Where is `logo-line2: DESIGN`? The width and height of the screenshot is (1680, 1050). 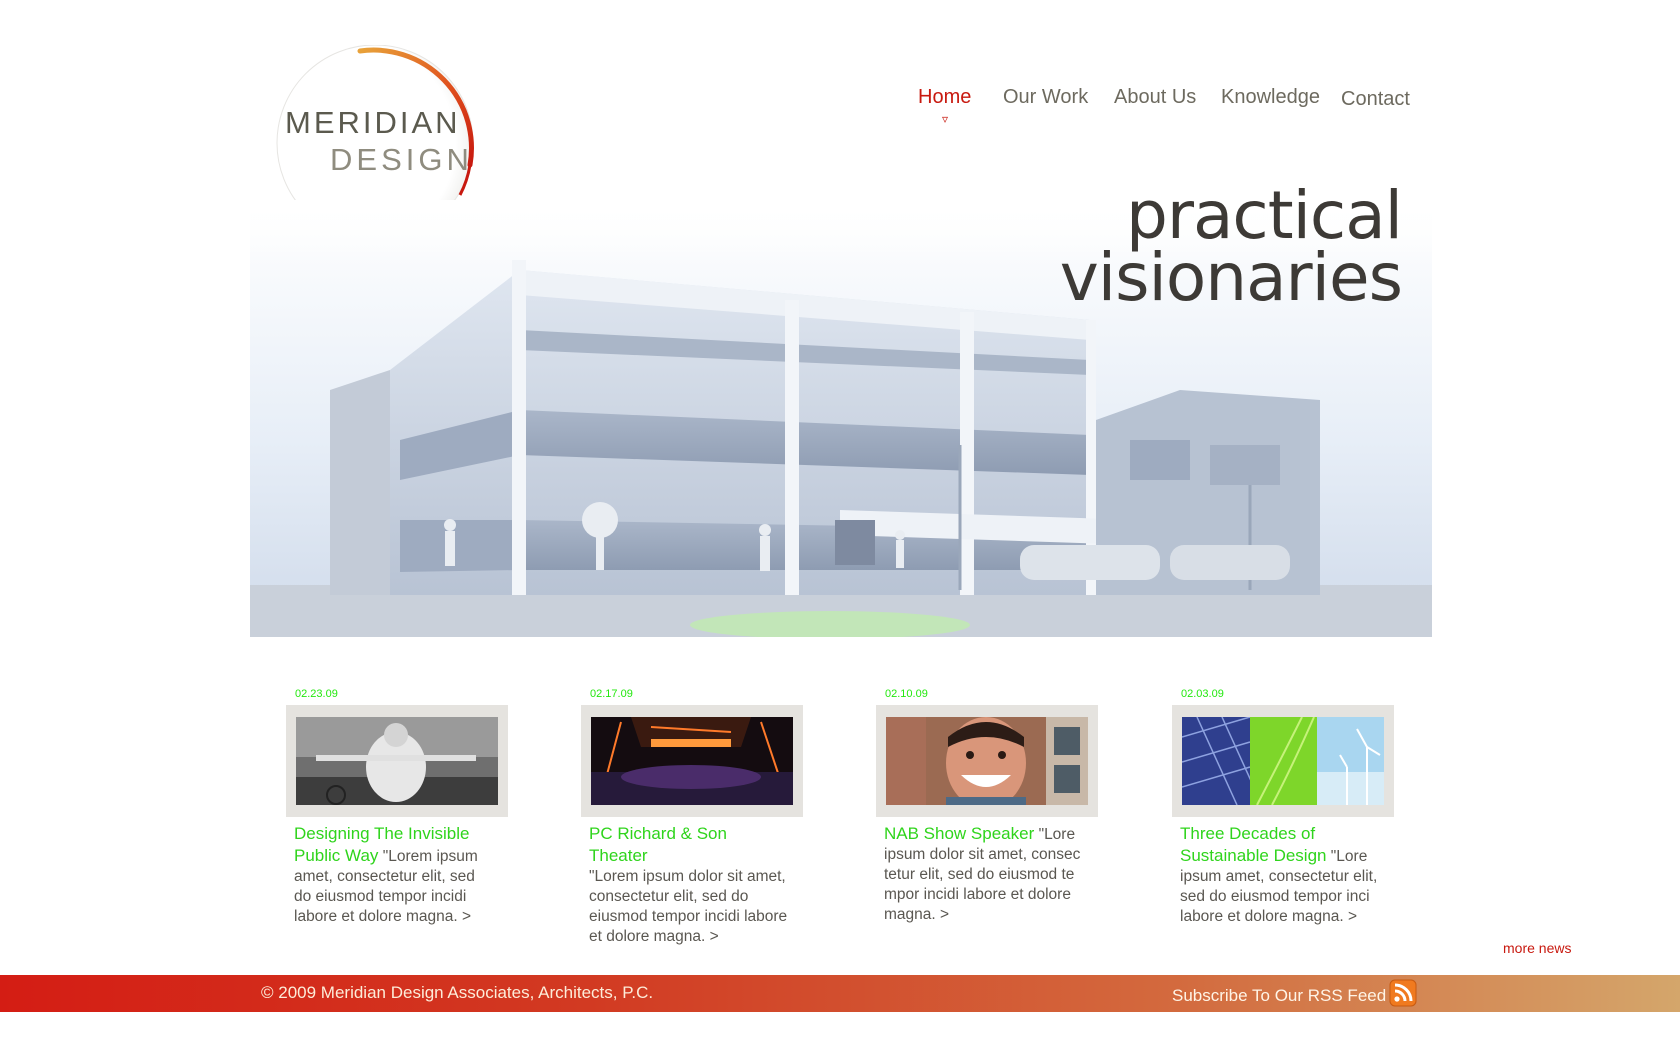
logo-line2: DESIGN is located at coordinates (401, 159).